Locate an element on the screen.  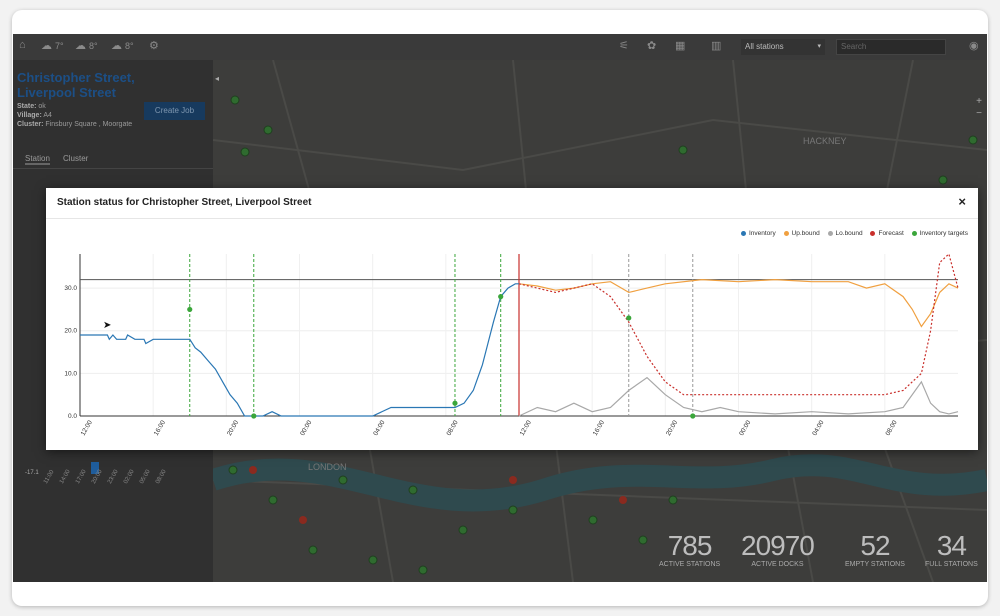
zoom-out-icon: − is located at coordinates (979, 114).